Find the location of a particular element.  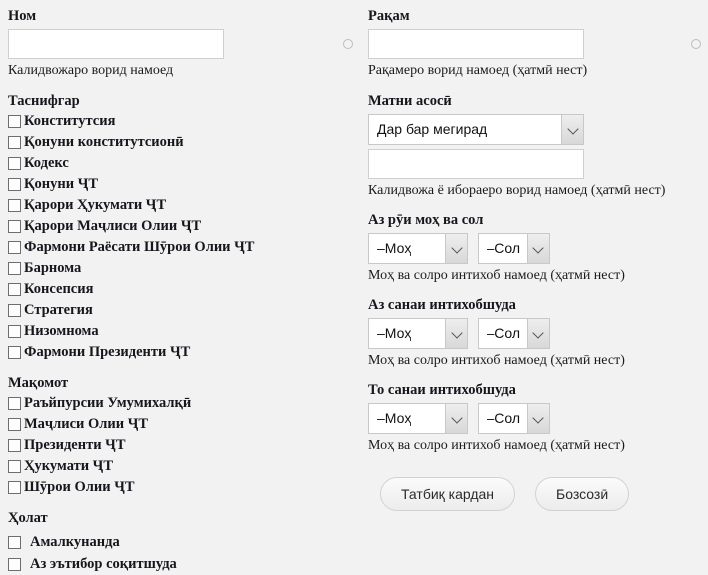

checkbox-row: Фармони Раёсати Шӯрои Олии ҶТ is located at coordinates (184, 247).